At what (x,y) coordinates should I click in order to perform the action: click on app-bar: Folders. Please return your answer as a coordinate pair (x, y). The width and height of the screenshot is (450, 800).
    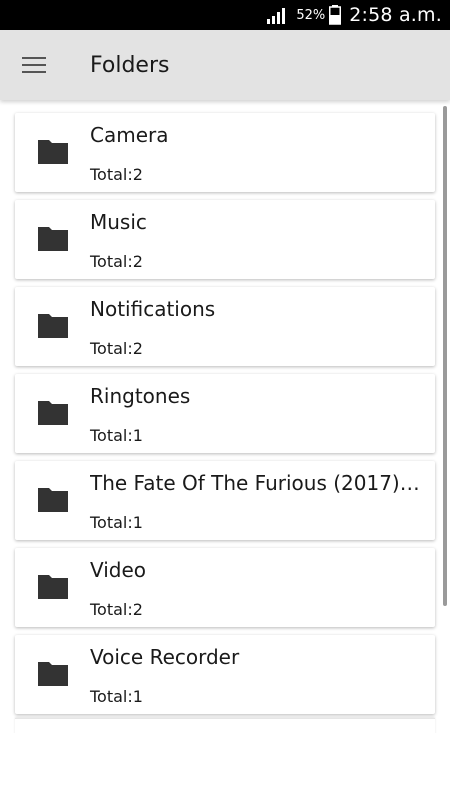
    Looking at the image, I should click on (225, 65).